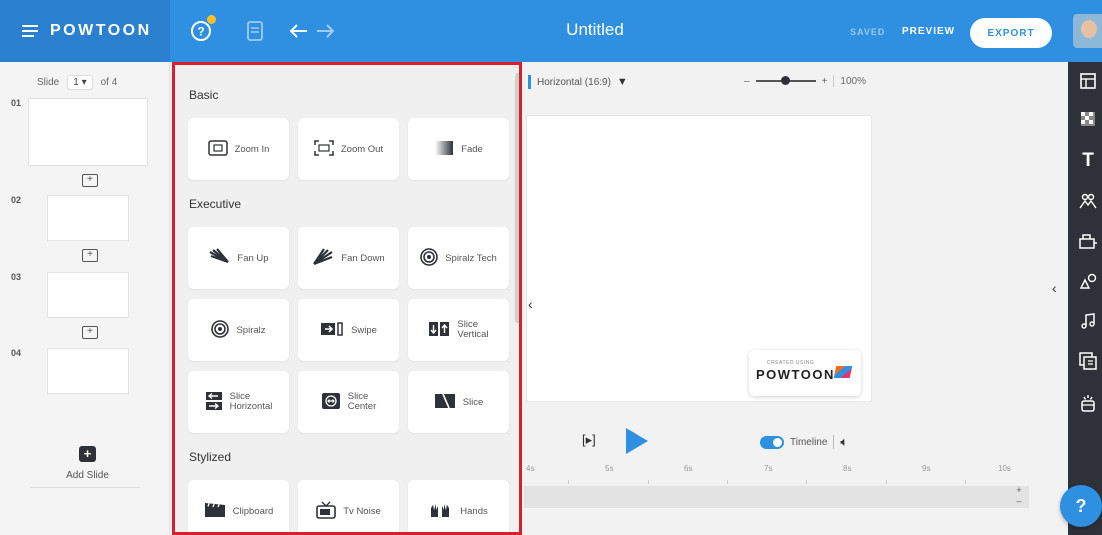 Image resolution: width=1102 pixels, height=535 pixels. What do you see at coordinates (325, 31) in the screenshot?
I see `redo-icon` at bounding box center [325, 31].